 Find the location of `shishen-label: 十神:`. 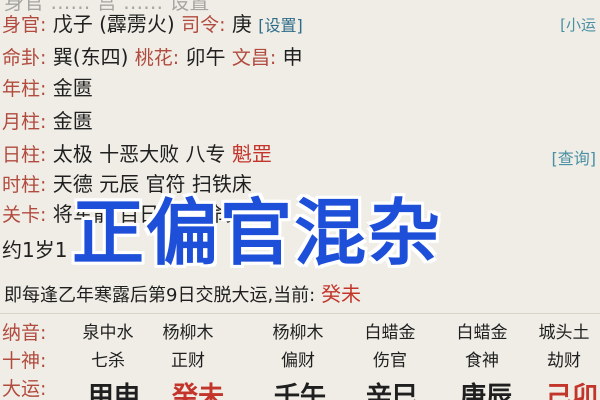

shishen-label: 十神: is located at coordinates (24, 361).